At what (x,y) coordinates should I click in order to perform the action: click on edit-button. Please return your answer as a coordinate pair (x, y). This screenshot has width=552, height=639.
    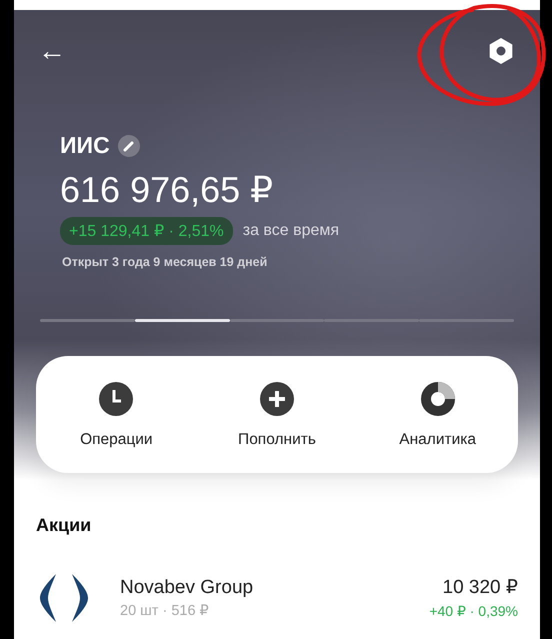
    Looking at the image, I should click on (129, 145).